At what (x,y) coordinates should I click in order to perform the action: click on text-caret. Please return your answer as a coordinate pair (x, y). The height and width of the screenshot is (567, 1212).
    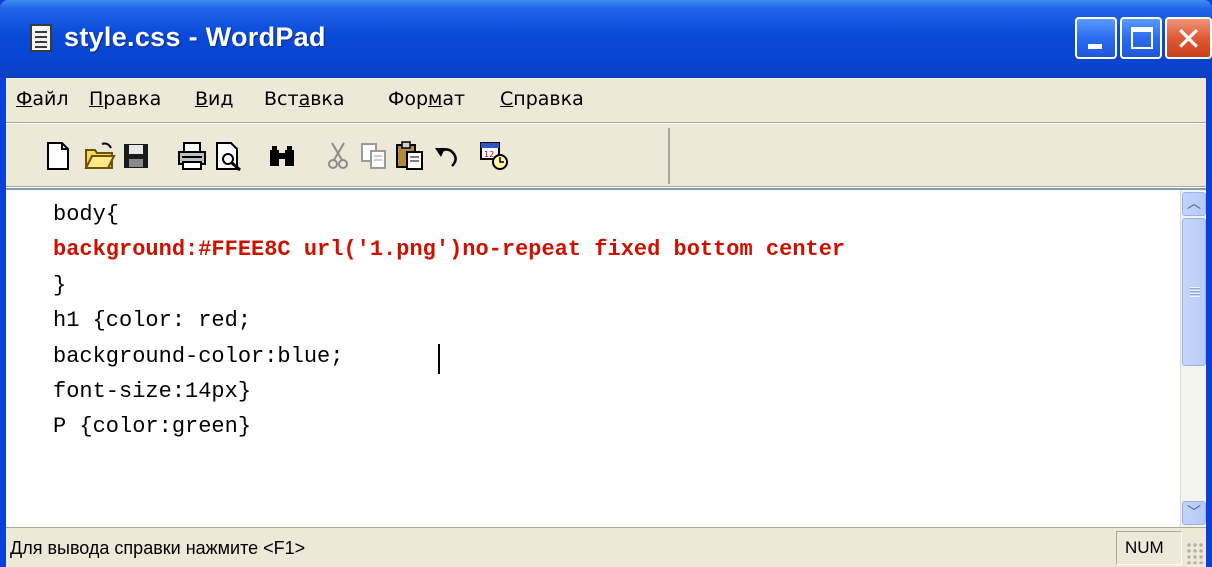
    Looking at the image, I should click on (439, 359).